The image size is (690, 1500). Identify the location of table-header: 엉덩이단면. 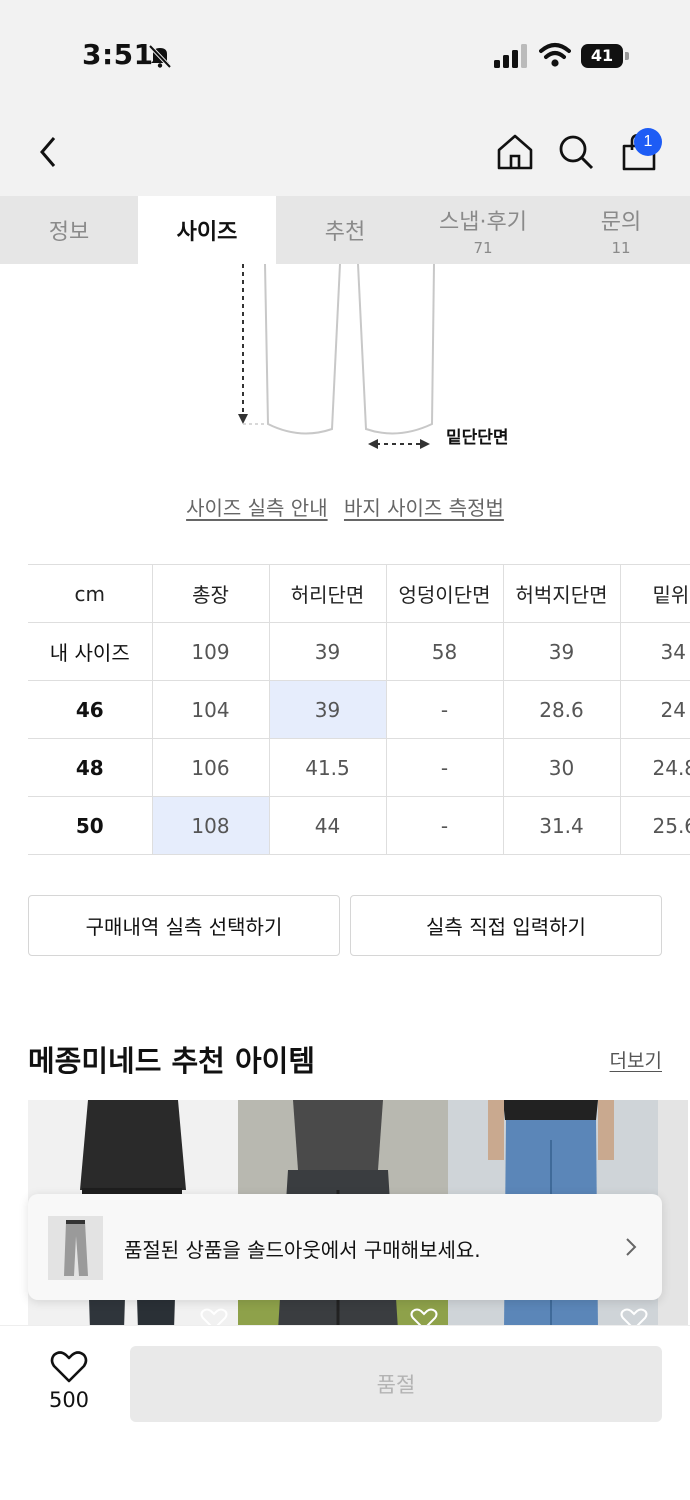
(444, 593).